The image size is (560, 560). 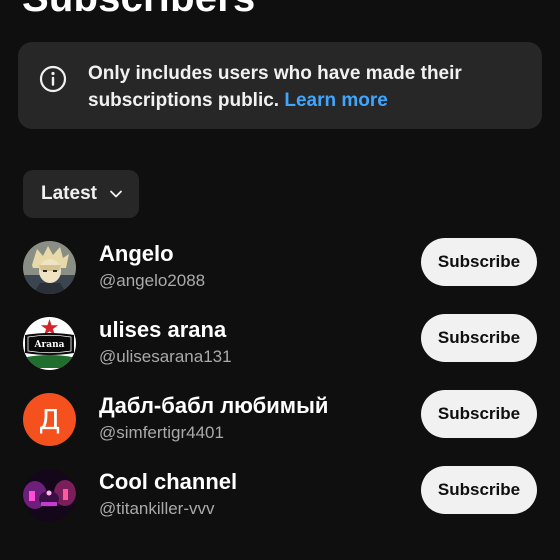 What do you see at coordinates (168, 482) in the screenshot?
I see `channel-name: Cool channel` at bounding box center [168, 482].